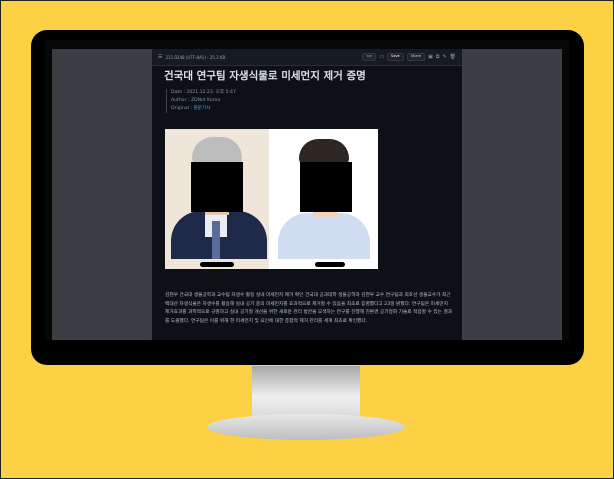 This screenshot has width=614, height=479. I want to click on menu-icon: ☰, so click(160, 57).